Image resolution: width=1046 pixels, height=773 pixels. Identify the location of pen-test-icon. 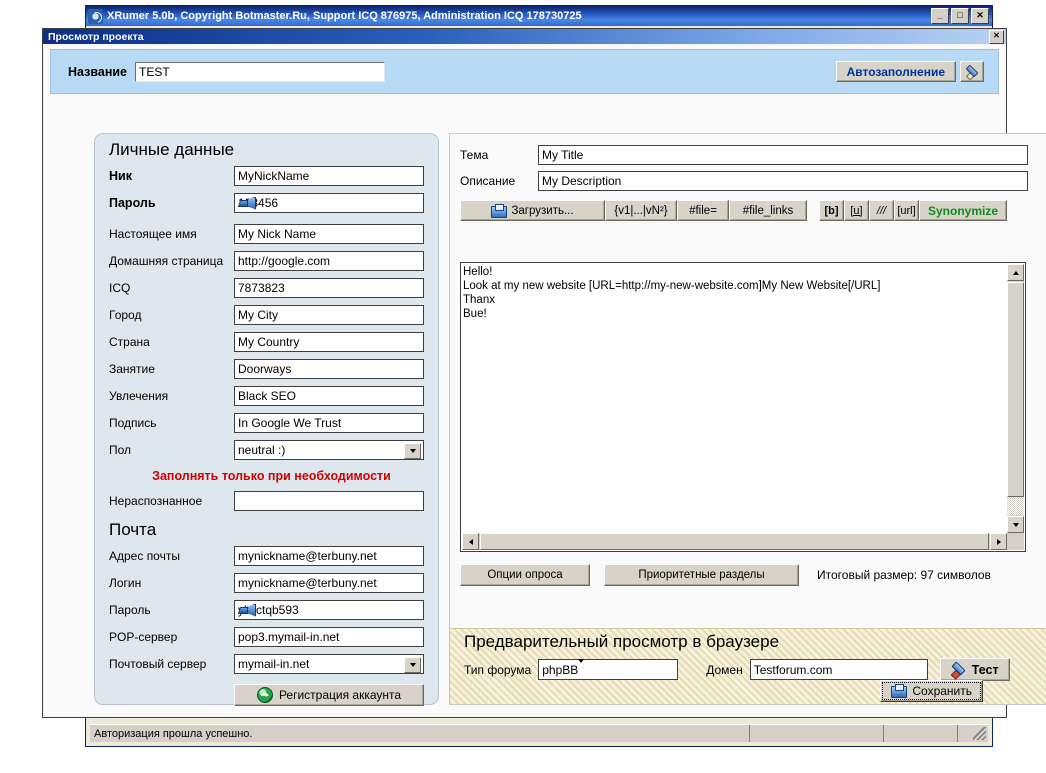
(959, 669).